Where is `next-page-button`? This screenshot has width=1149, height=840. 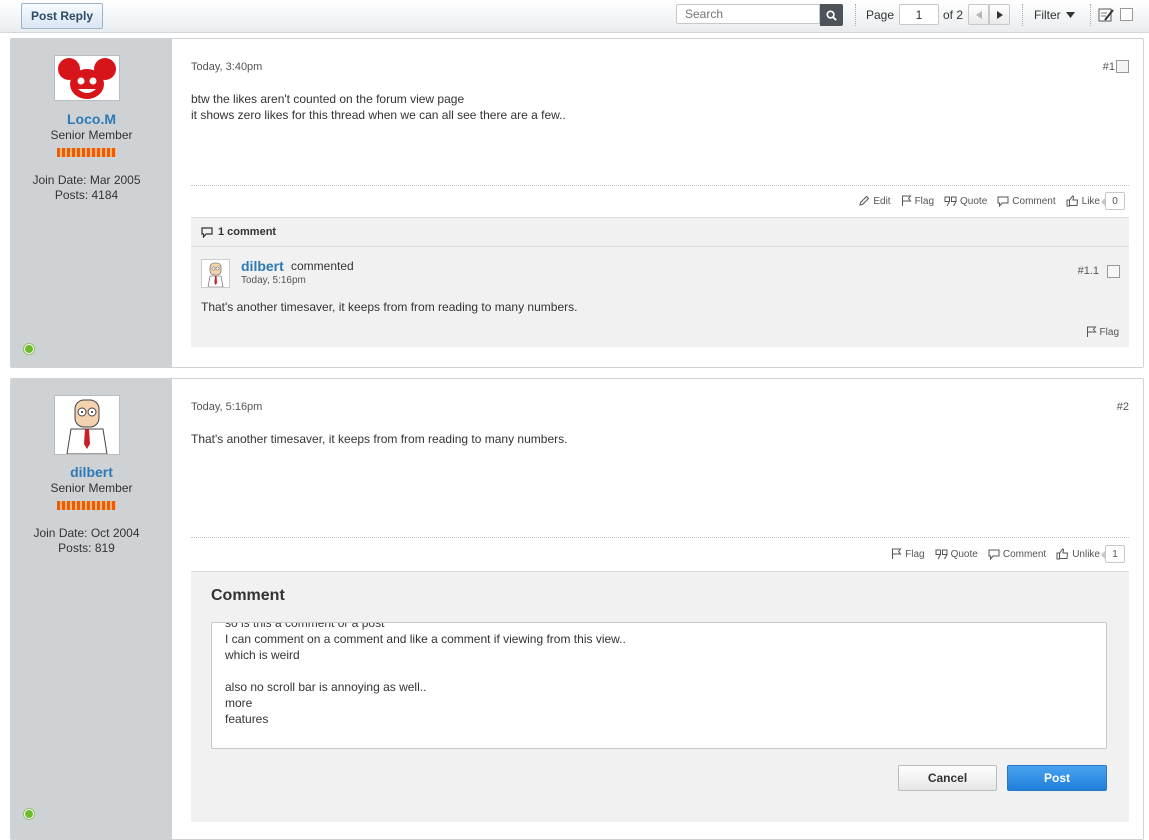 next-page-button is located at coordinates (999, 14).